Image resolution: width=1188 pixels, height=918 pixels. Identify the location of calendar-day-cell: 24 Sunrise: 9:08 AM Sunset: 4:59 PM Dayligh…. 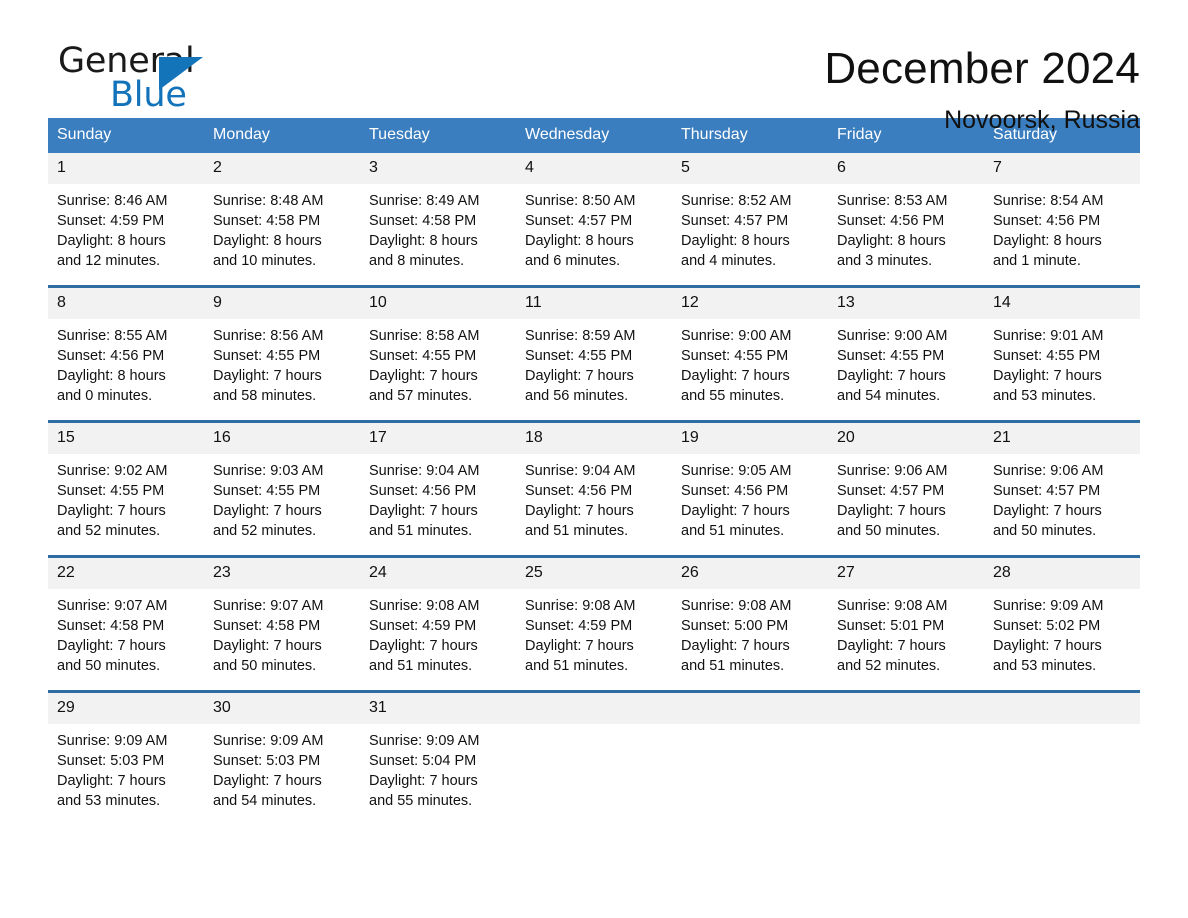
(438, 623).